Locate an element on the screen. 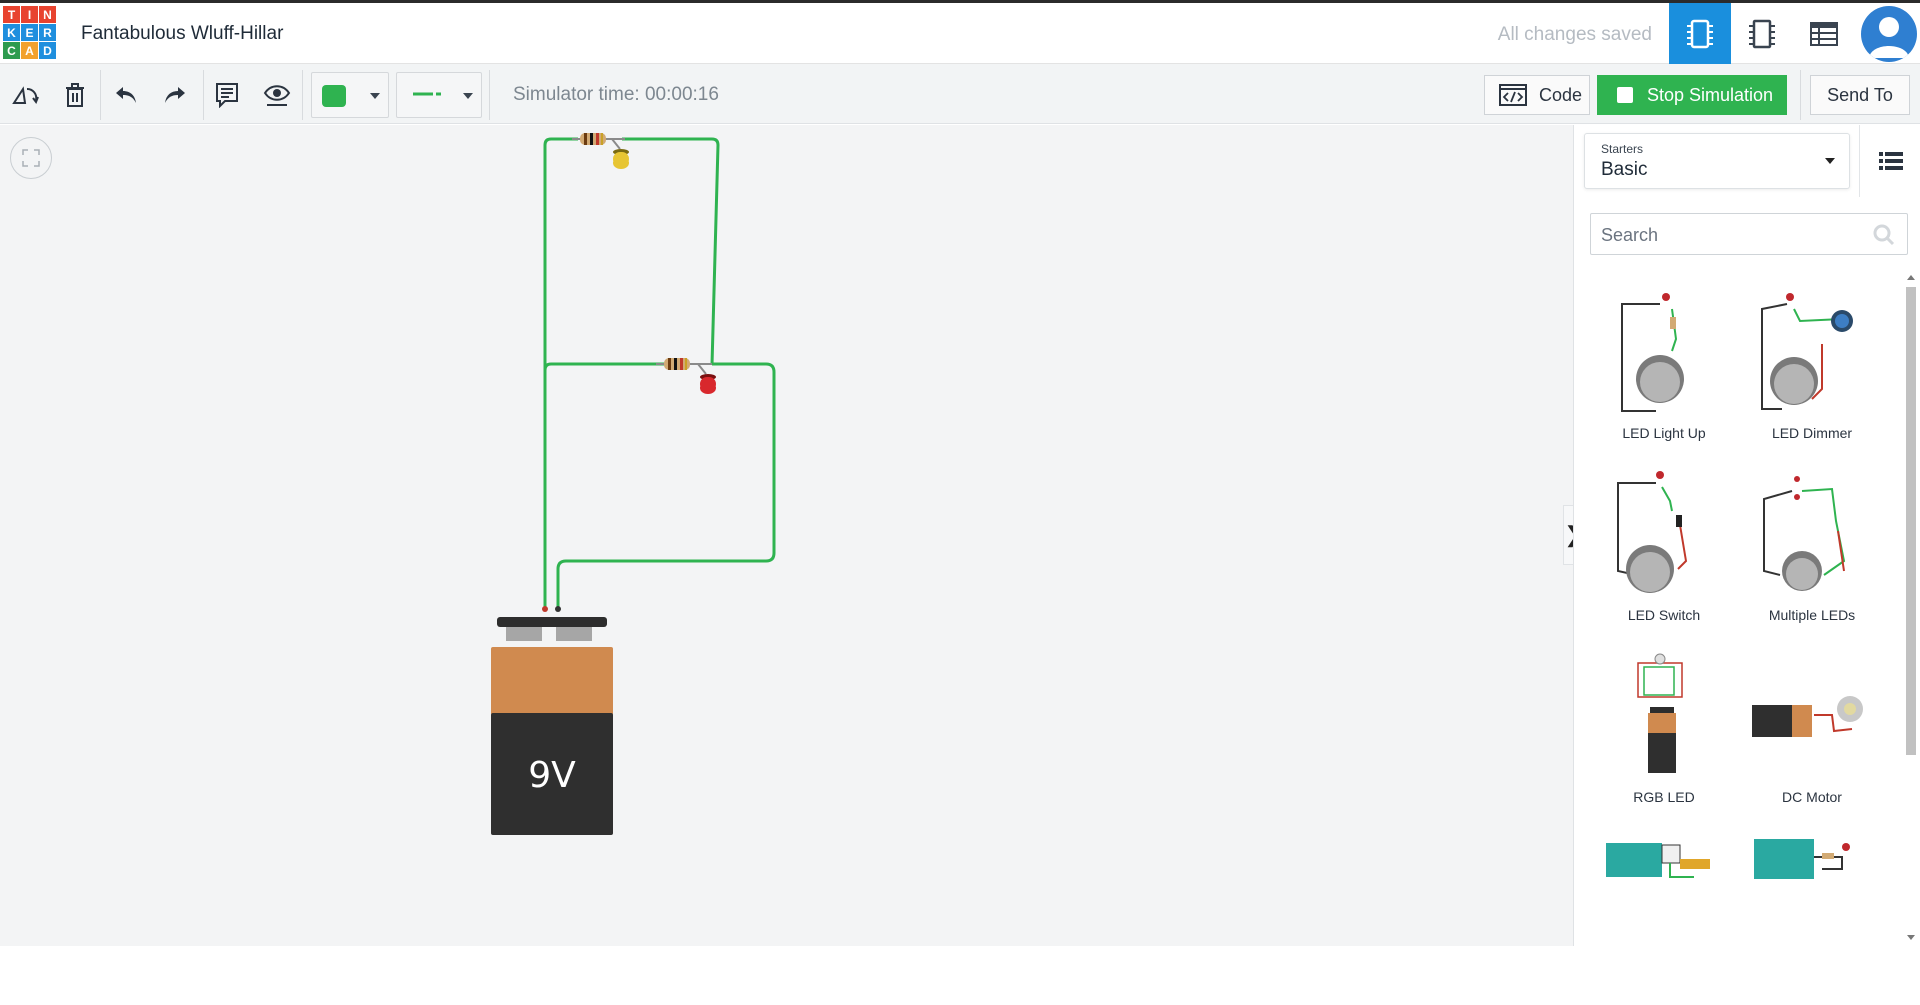 This screenshot has width=1920, height=1005. rotate-icon is located at coordinates (25, 95).